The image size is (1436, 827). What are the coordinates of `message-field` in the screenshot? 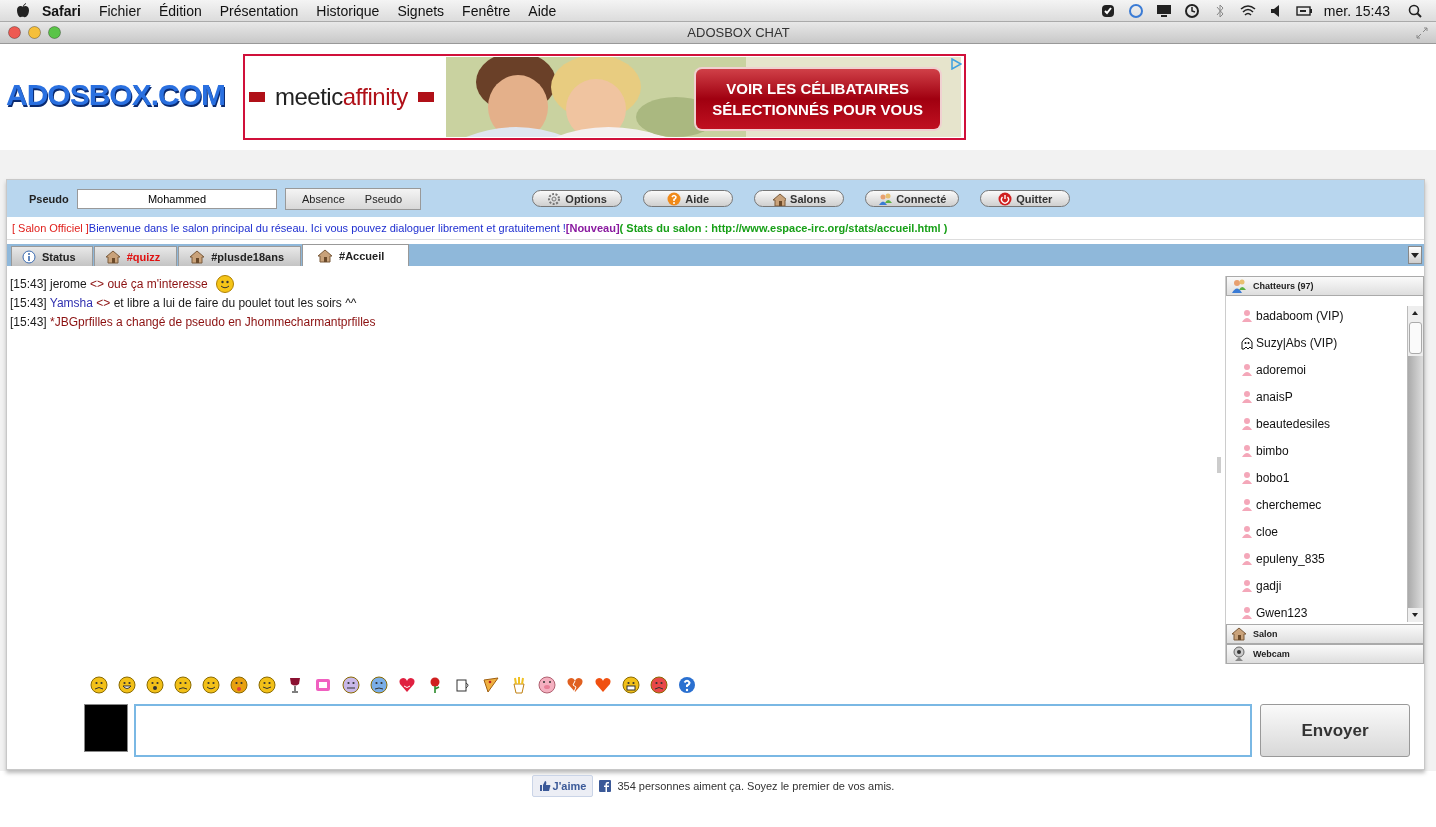 It's located at (693, 730).